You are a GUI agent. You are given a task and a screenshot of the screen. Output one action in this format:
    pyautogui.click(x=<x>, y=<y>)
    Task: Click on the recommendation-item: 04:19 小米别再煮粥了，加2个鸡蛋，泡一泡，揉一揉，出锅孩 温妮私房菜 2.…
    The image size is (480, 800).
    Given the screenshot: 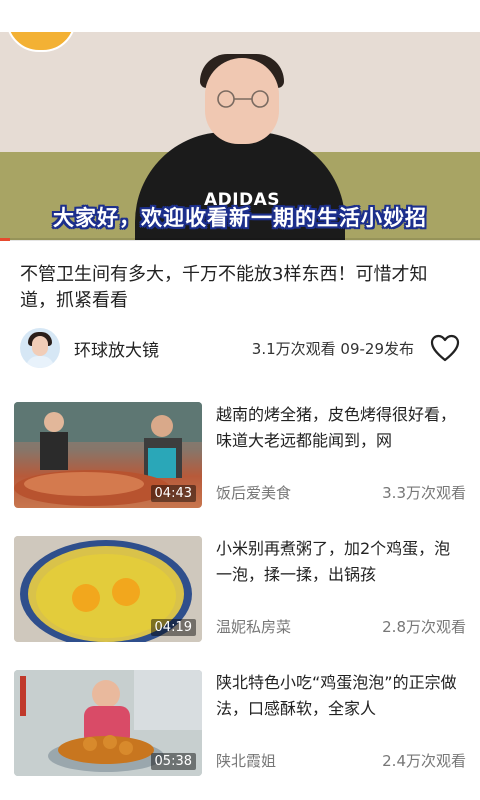 What is the action you would take?
    pyautogui.click(x=240, y=589)
    